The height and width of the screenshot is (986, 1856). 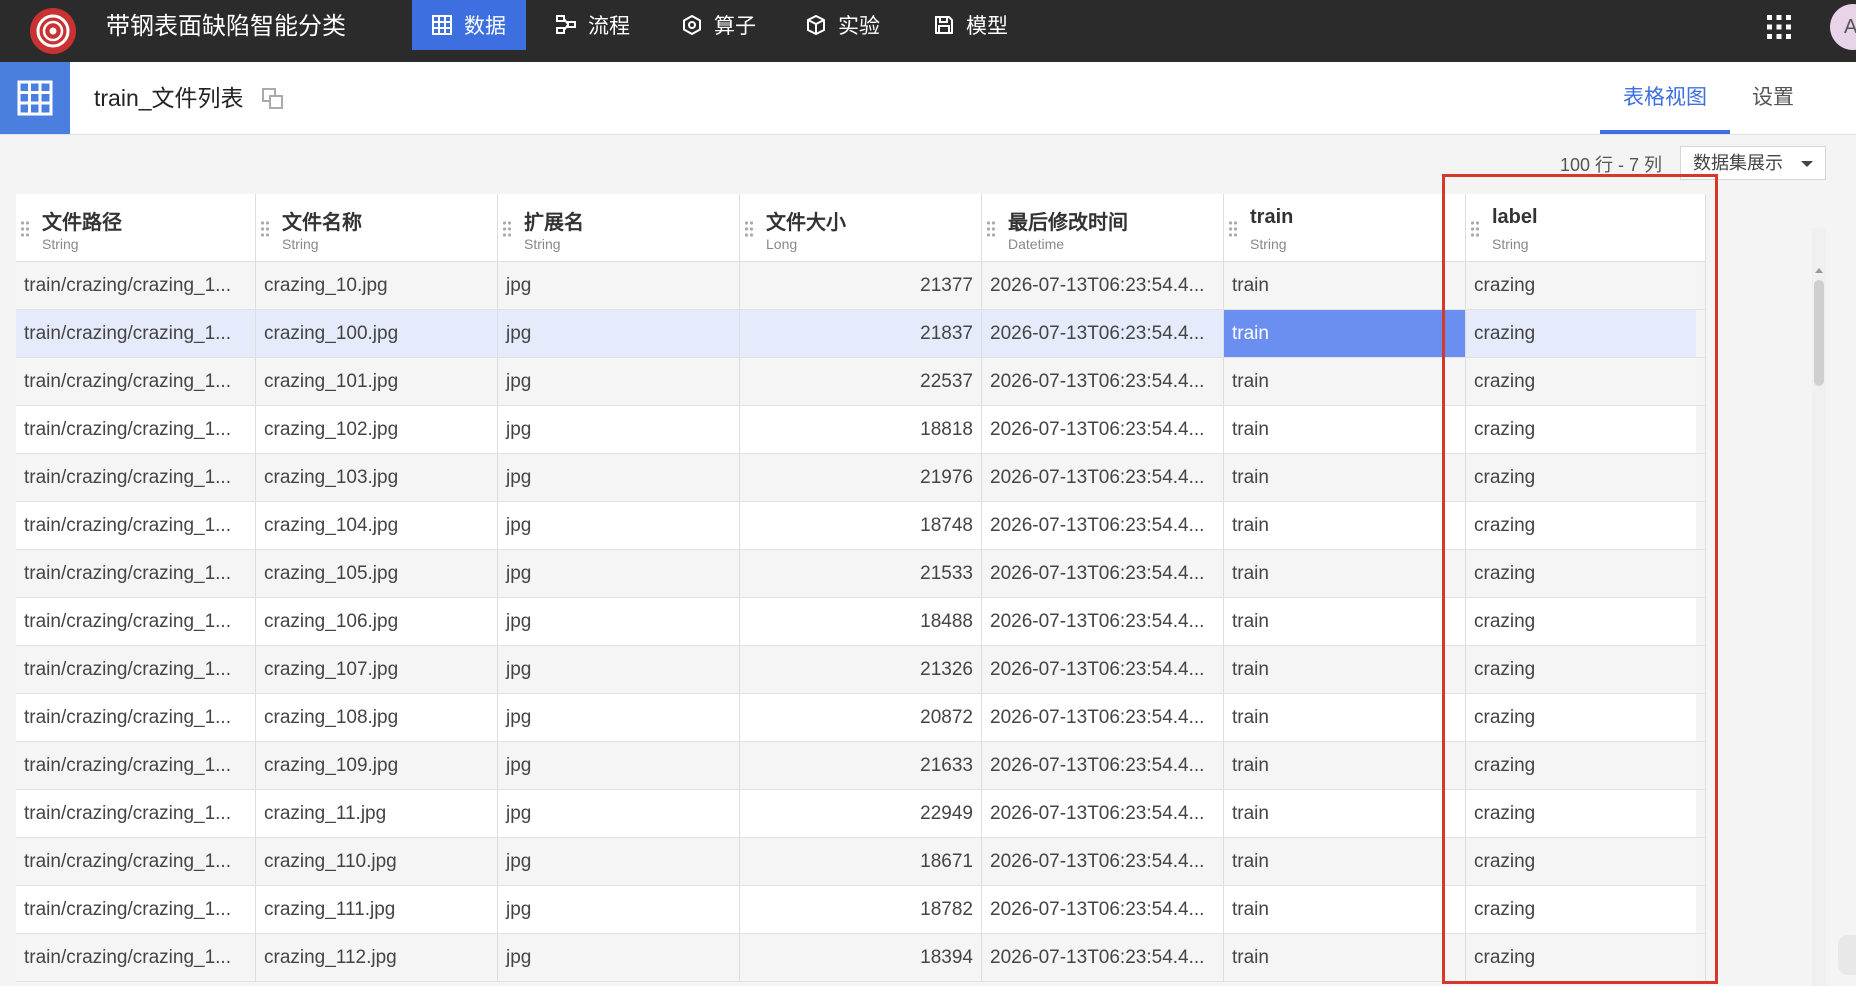 I want to click on cell-size: 21976, so click(x=861, y=478).